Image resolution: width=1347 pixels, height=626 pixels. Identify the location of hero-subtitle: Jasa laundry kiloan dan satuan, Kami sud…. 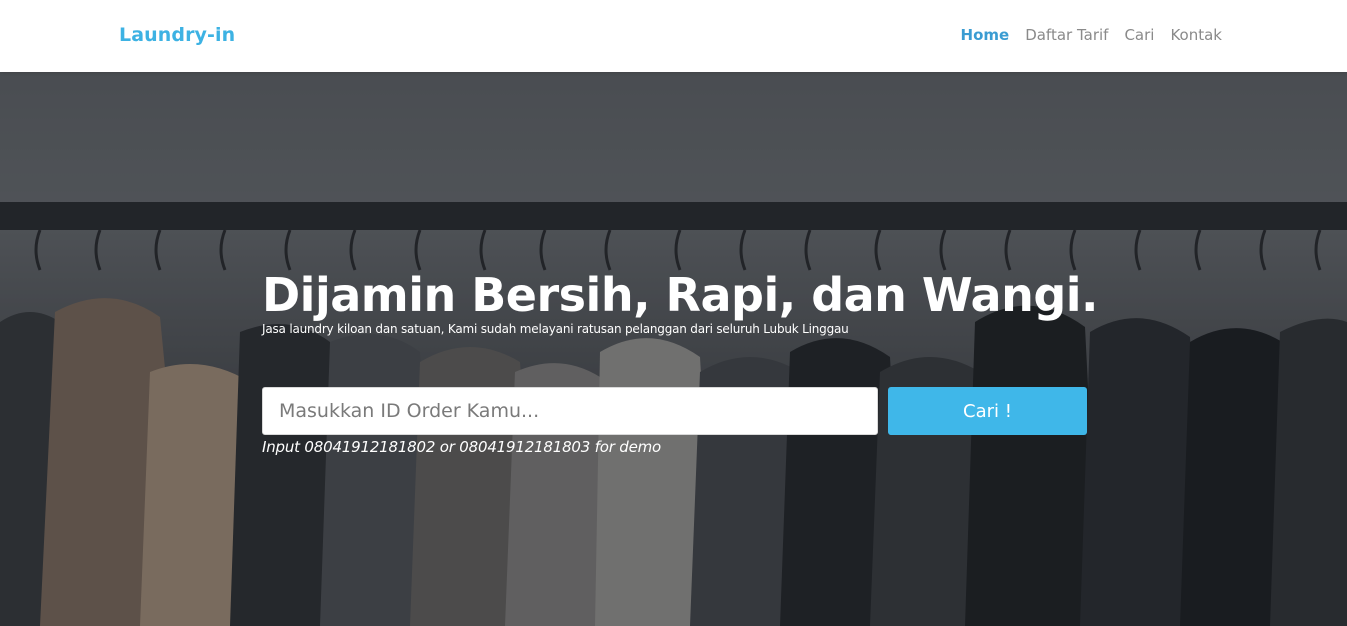
(555, 329).